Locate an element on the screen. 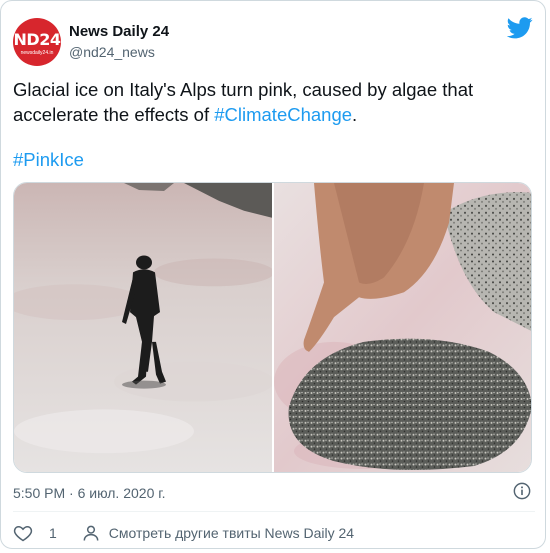  avatar-tagline: newsdaily24.in is located at coordinates (37, 53).